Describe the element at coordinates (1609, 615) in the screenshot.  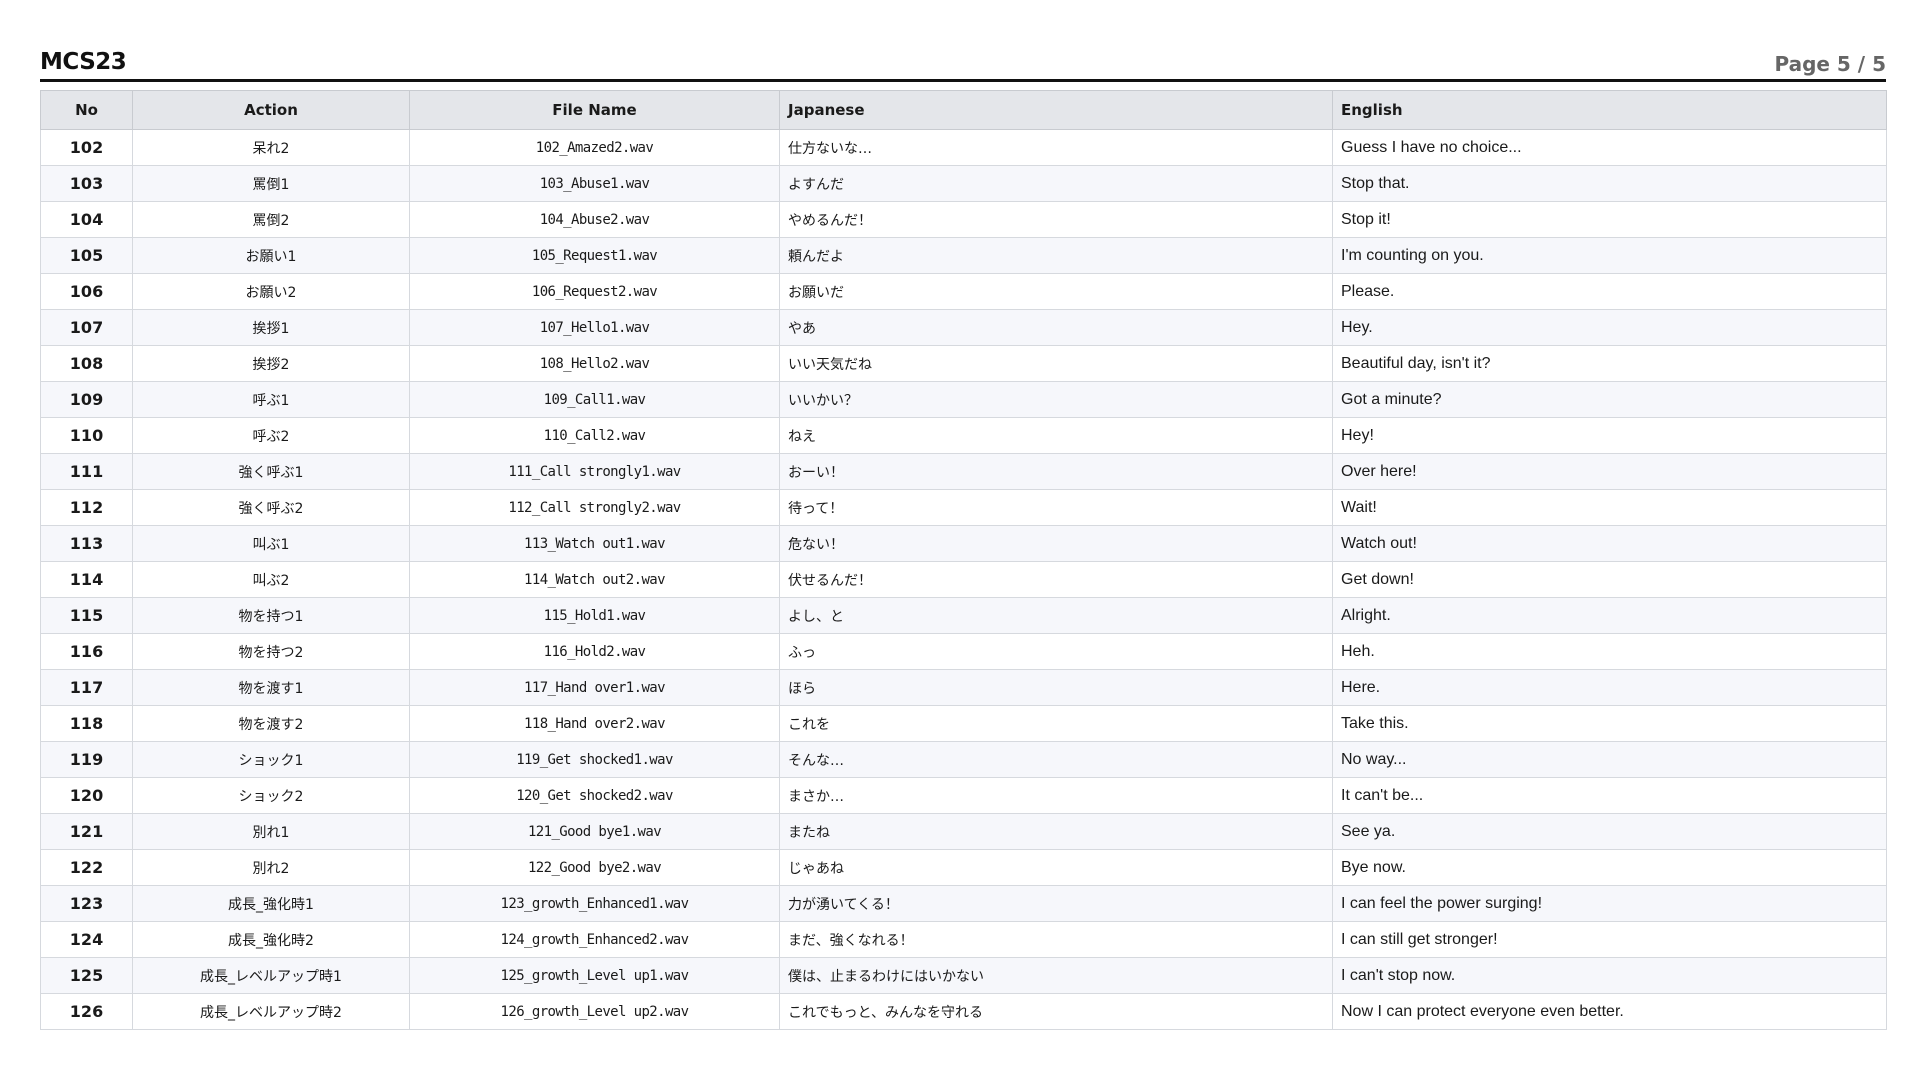
I see `cell-english: Alright.` at that location.